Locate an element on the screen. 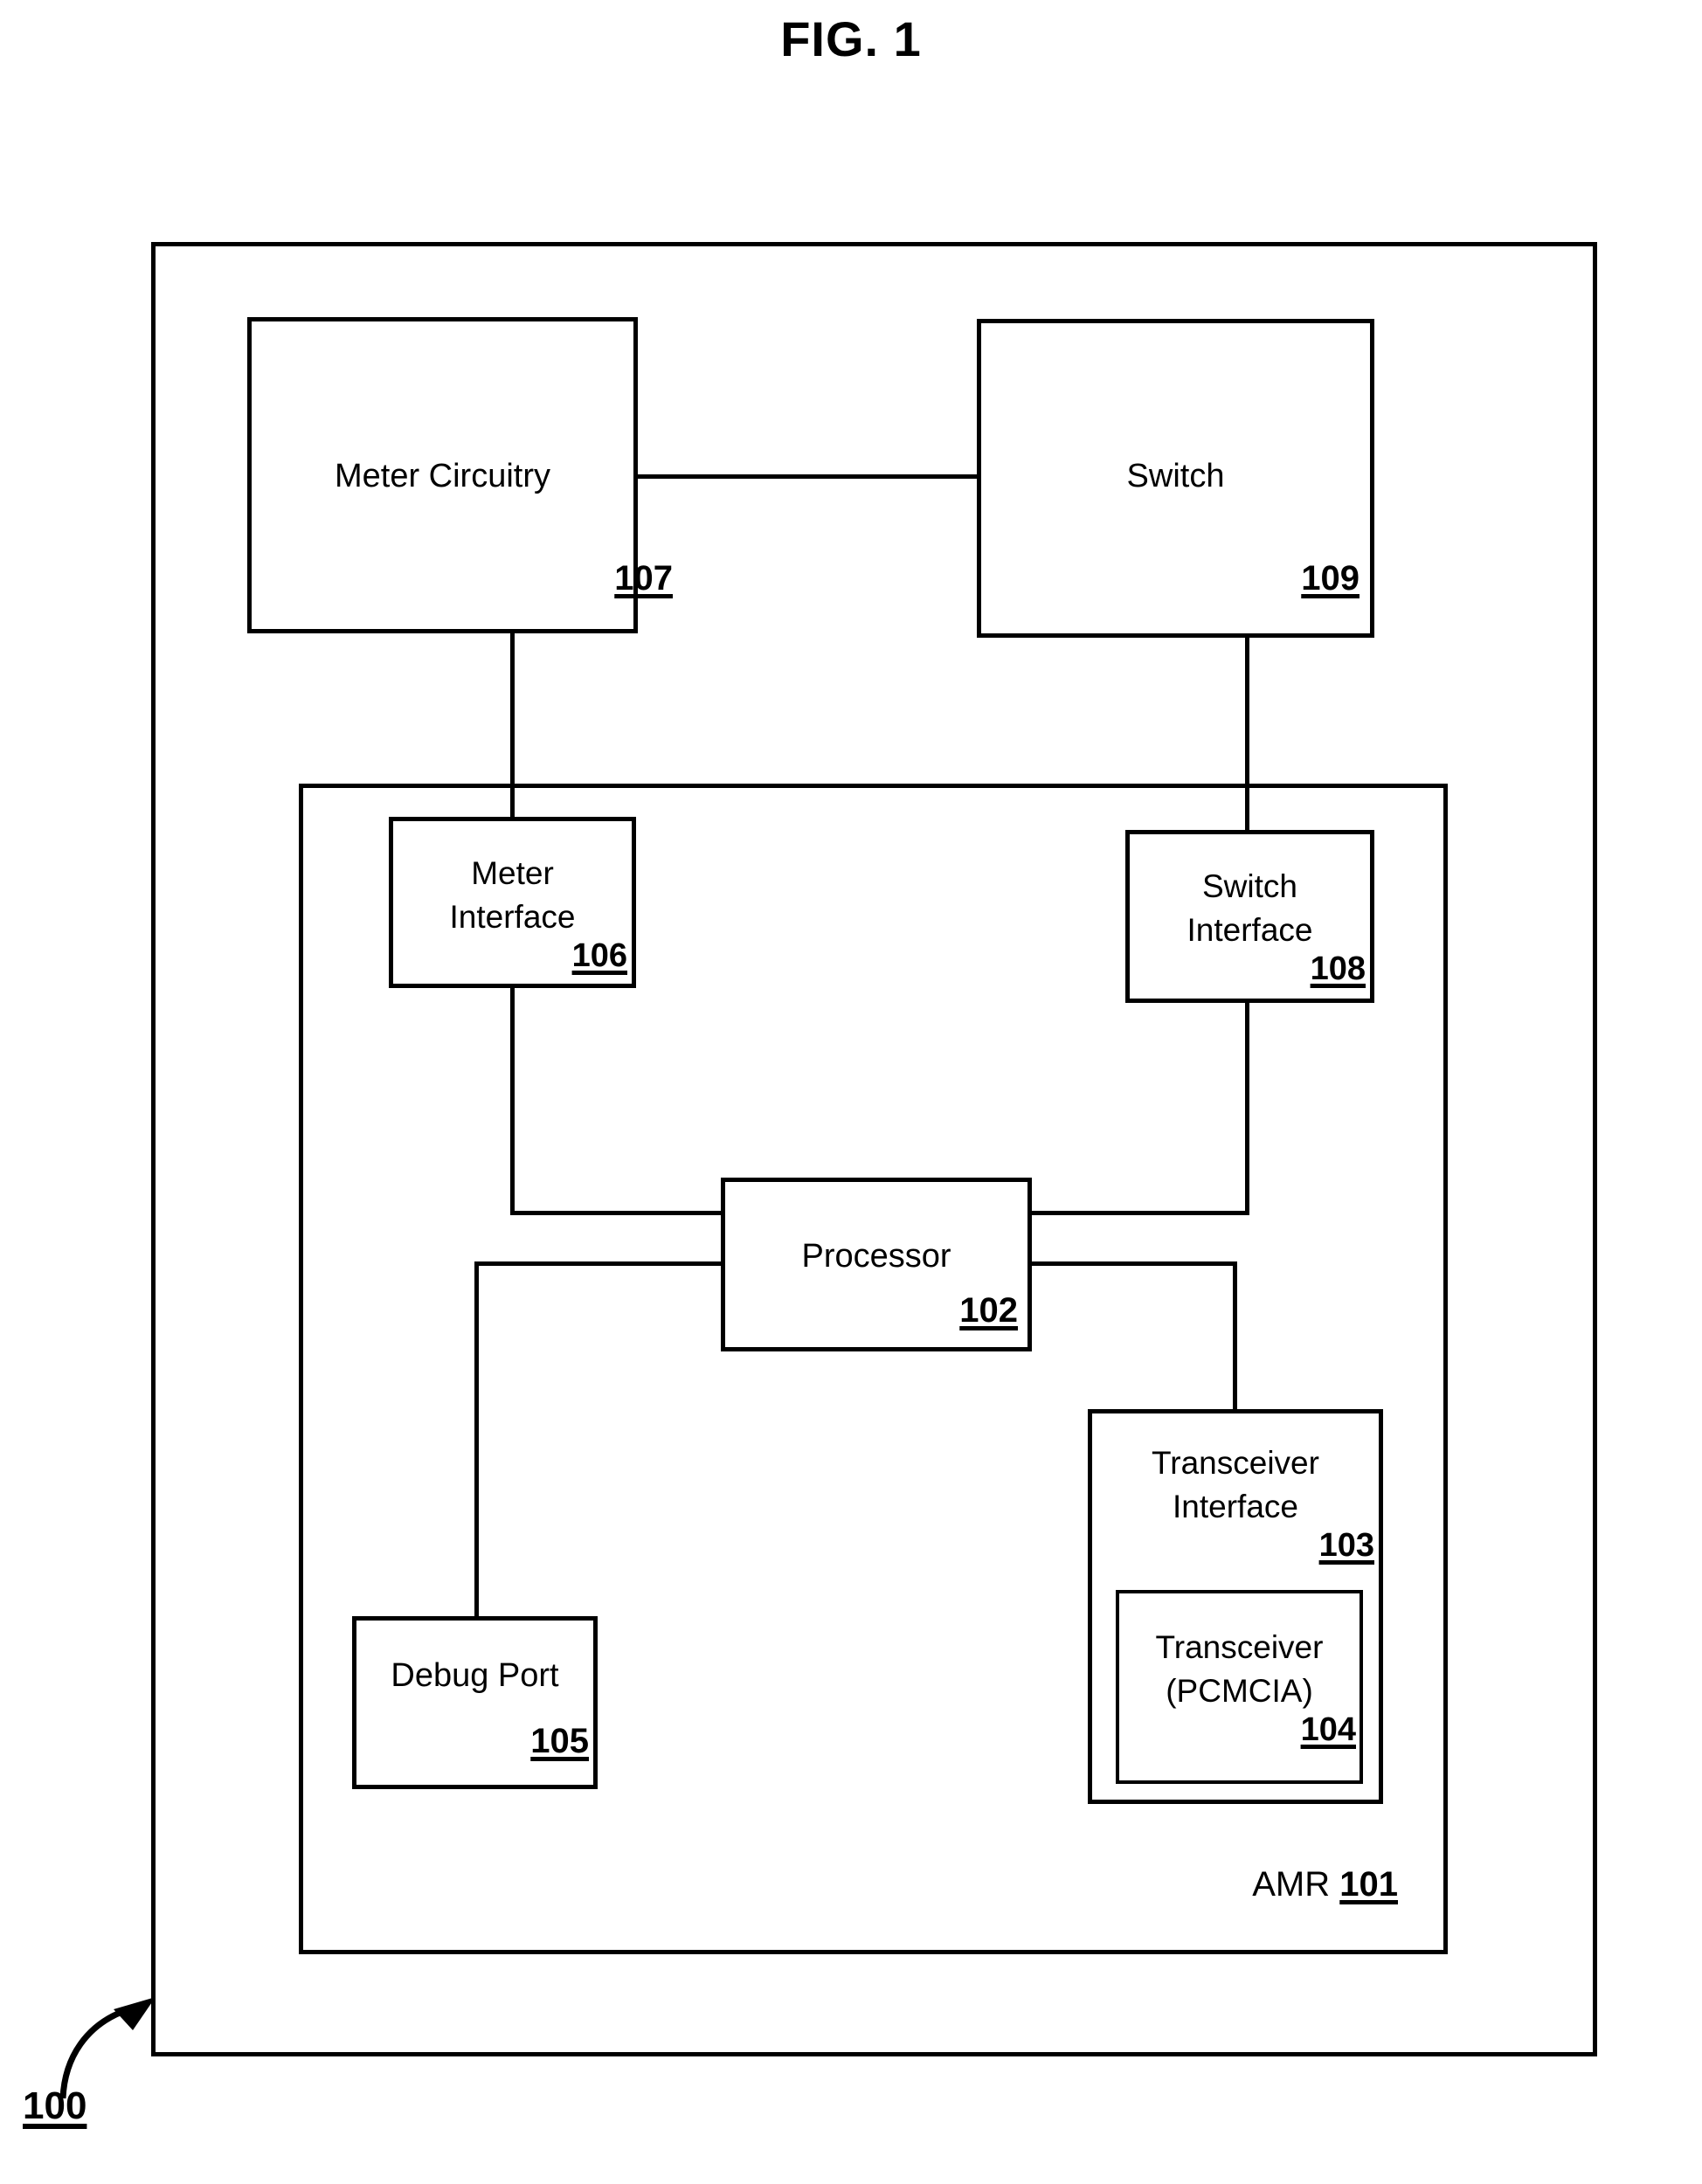 This screenshot has width=1702, height=2184. system-reference-number: 100 is located at coordinates (55, 2105).